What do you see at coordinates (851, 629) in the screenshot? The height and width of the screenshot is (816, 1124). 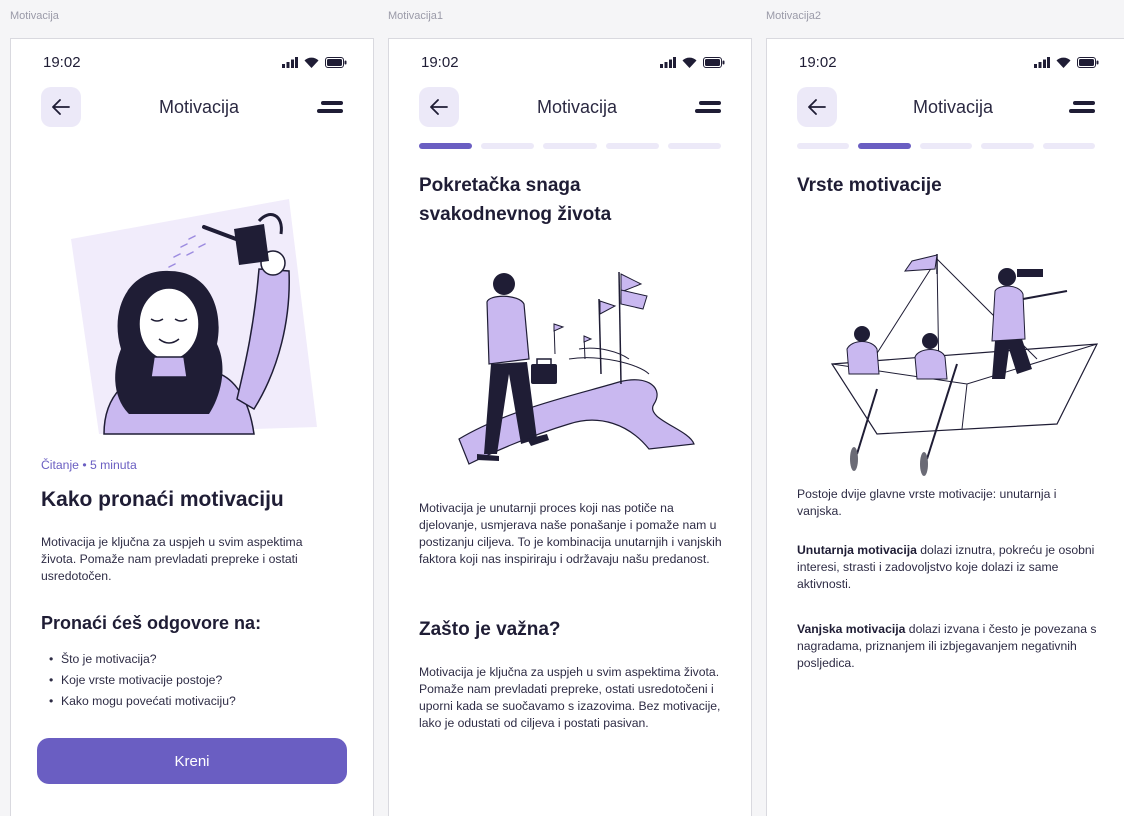 I see `extrinsic-term: Vanjska motivacija` at bounding box center [851, 629].